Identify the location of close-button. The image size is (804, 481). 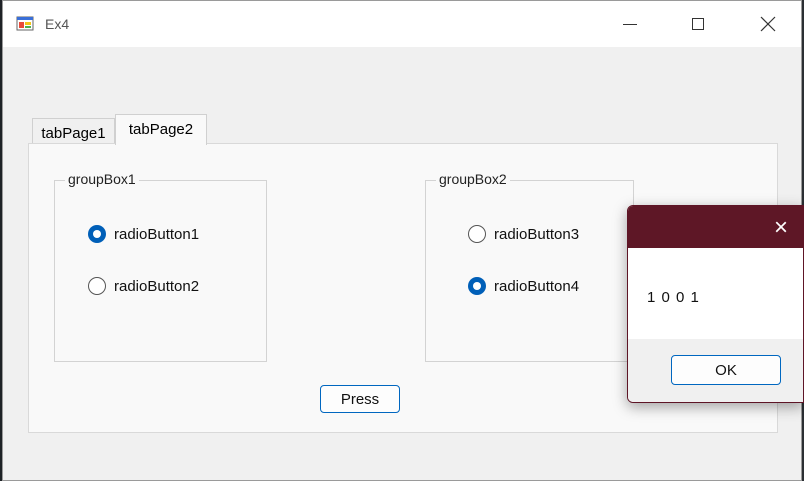
(768, 24).